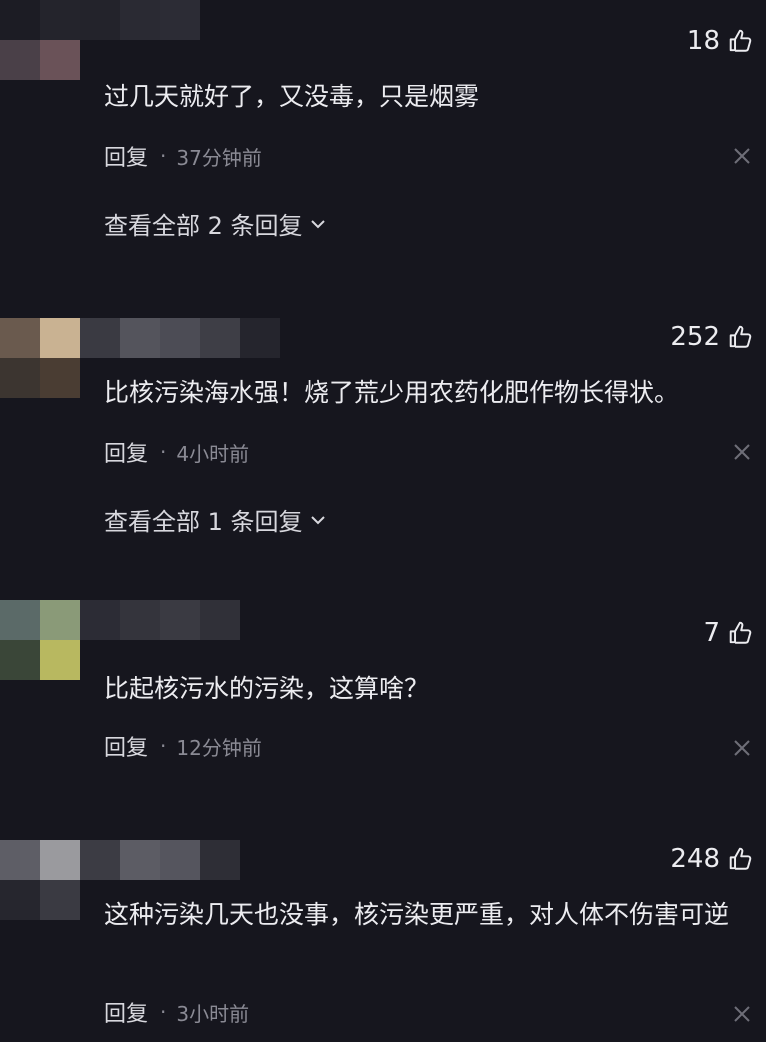  I want to click on view-all-replies-button: 查看全部 1 条回复, so click(215, 519).